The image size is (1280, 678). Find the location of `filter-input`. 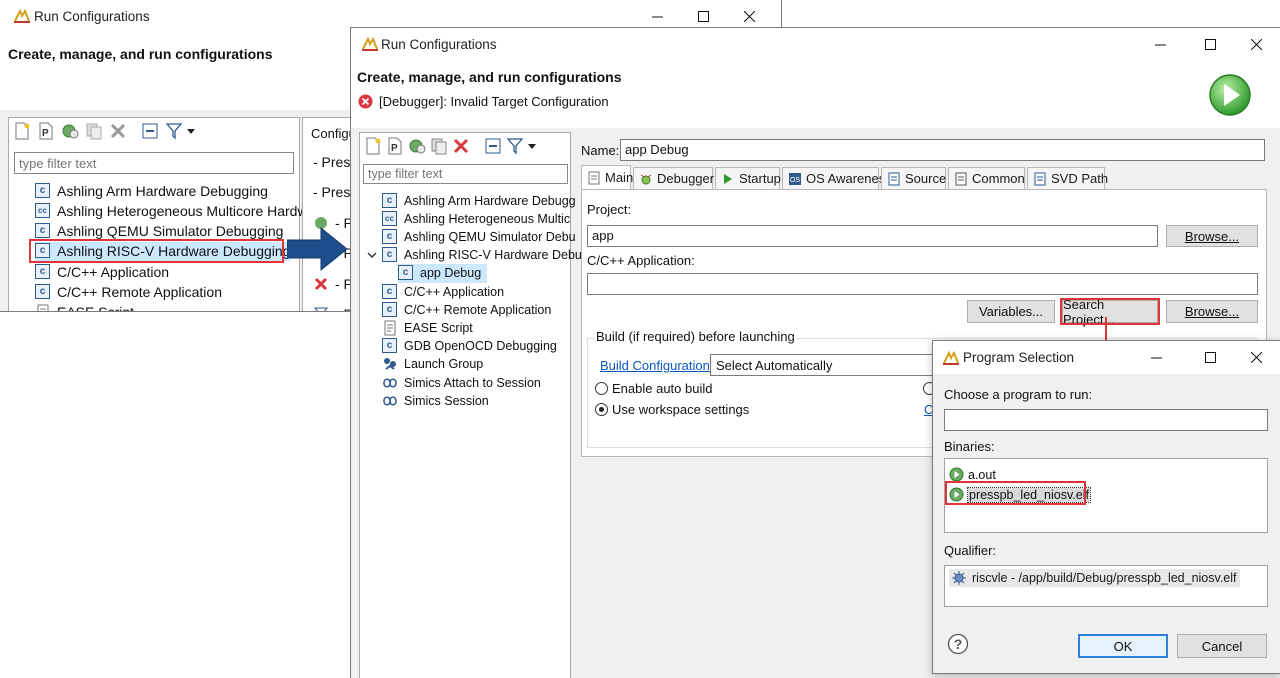

filter-input is located at coordinates (465, 174).